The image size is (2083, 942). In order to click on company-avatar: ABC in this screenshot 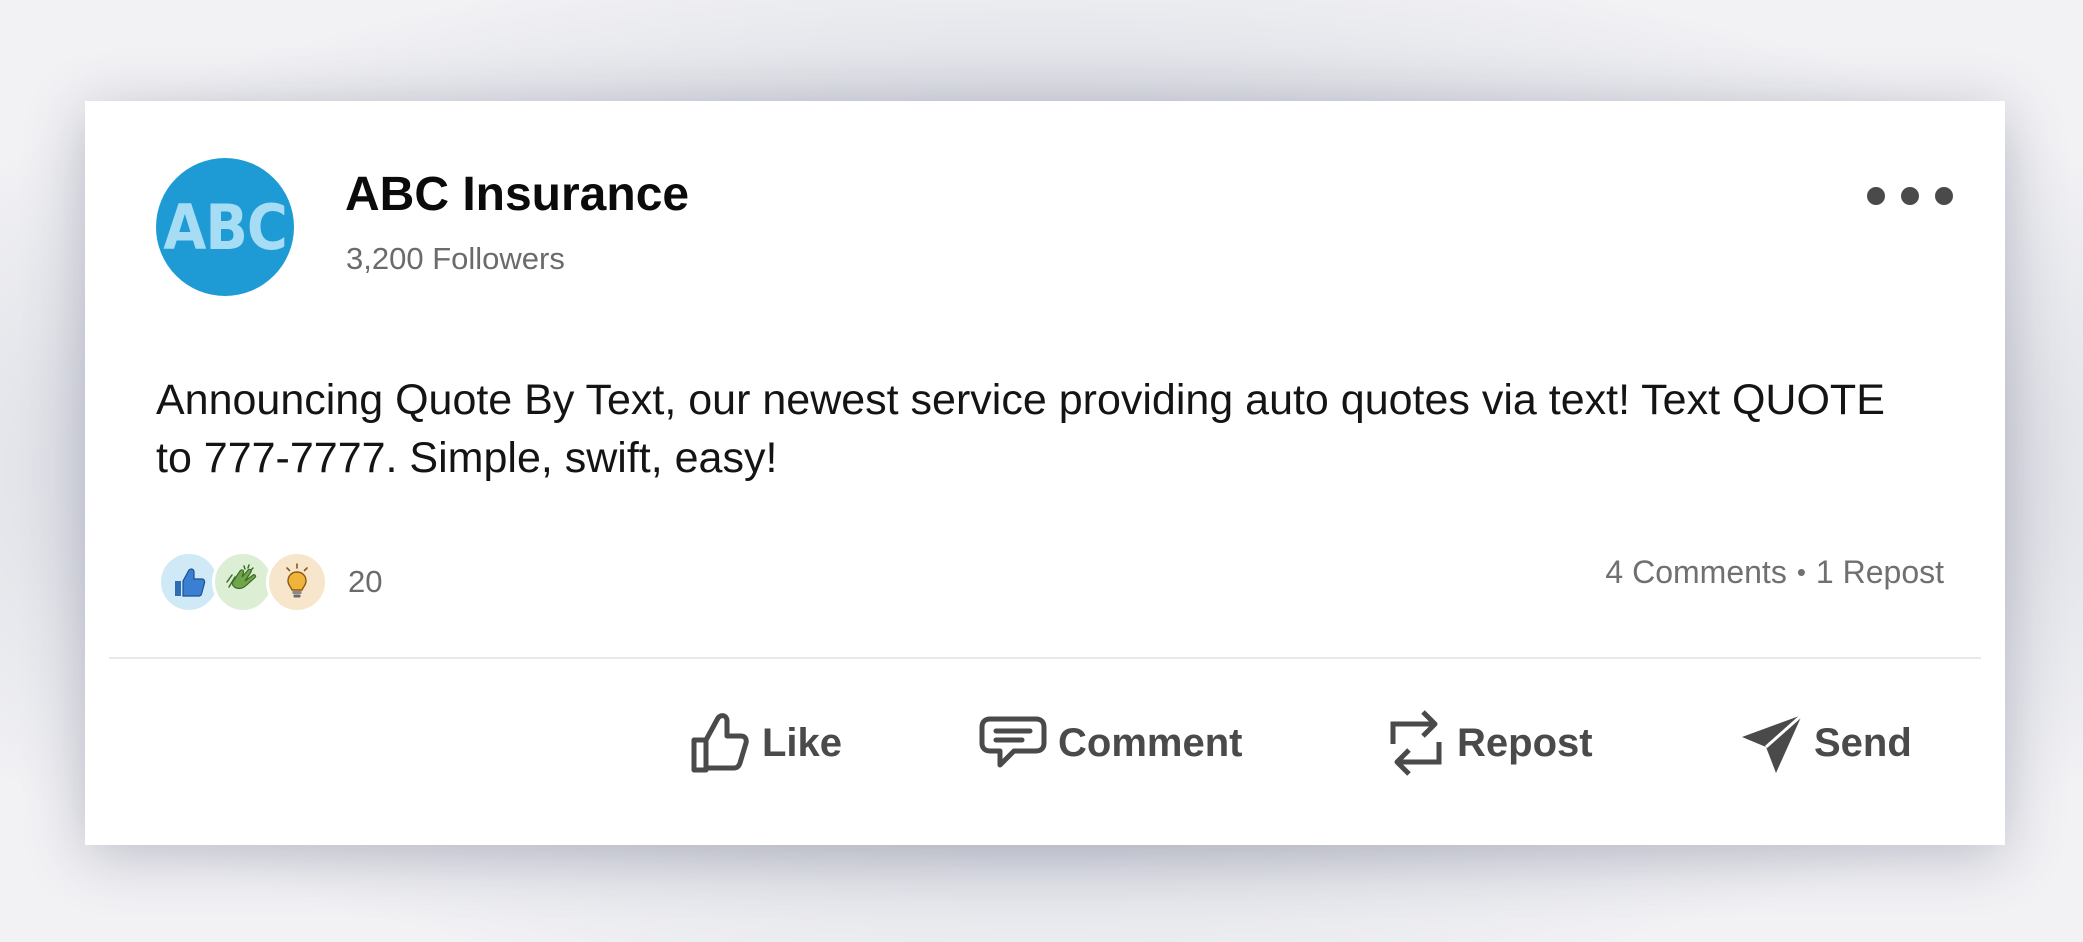, I will do `click(225, 227)`.